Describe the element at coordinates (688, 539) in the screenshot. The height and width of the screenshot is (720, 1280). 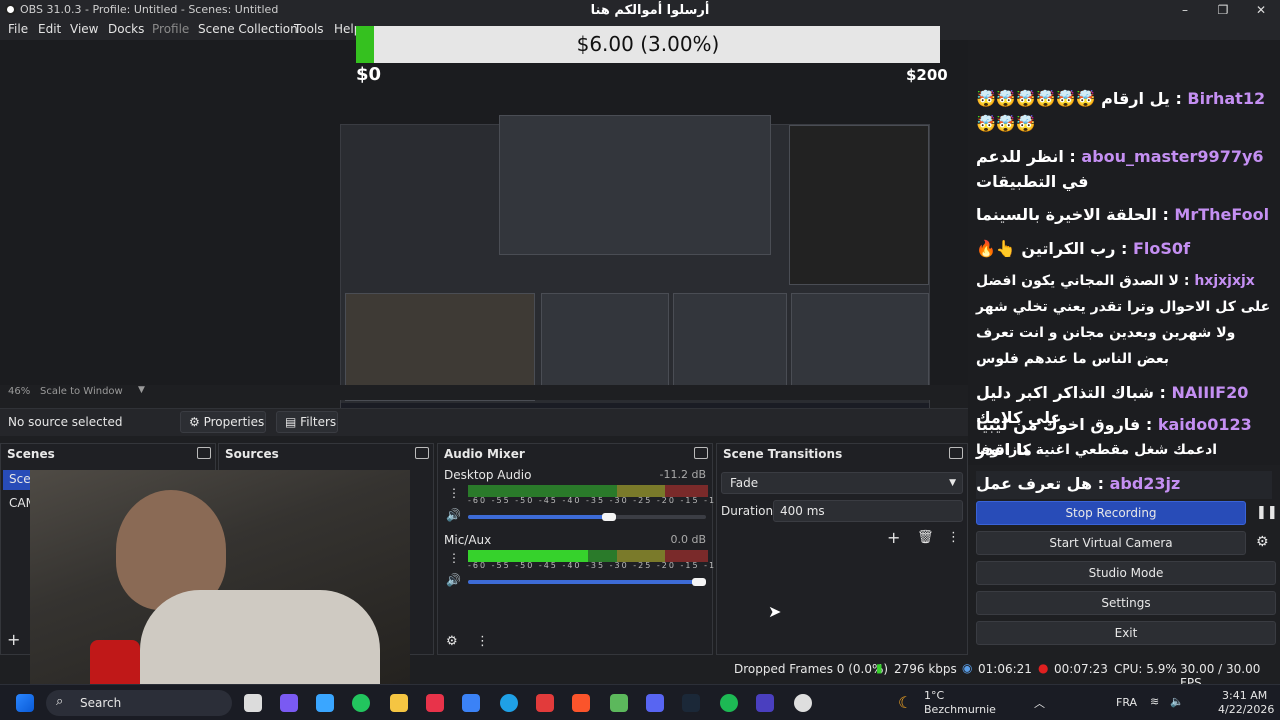
I see `mic-aux-db: 0.0 dB` at that location.